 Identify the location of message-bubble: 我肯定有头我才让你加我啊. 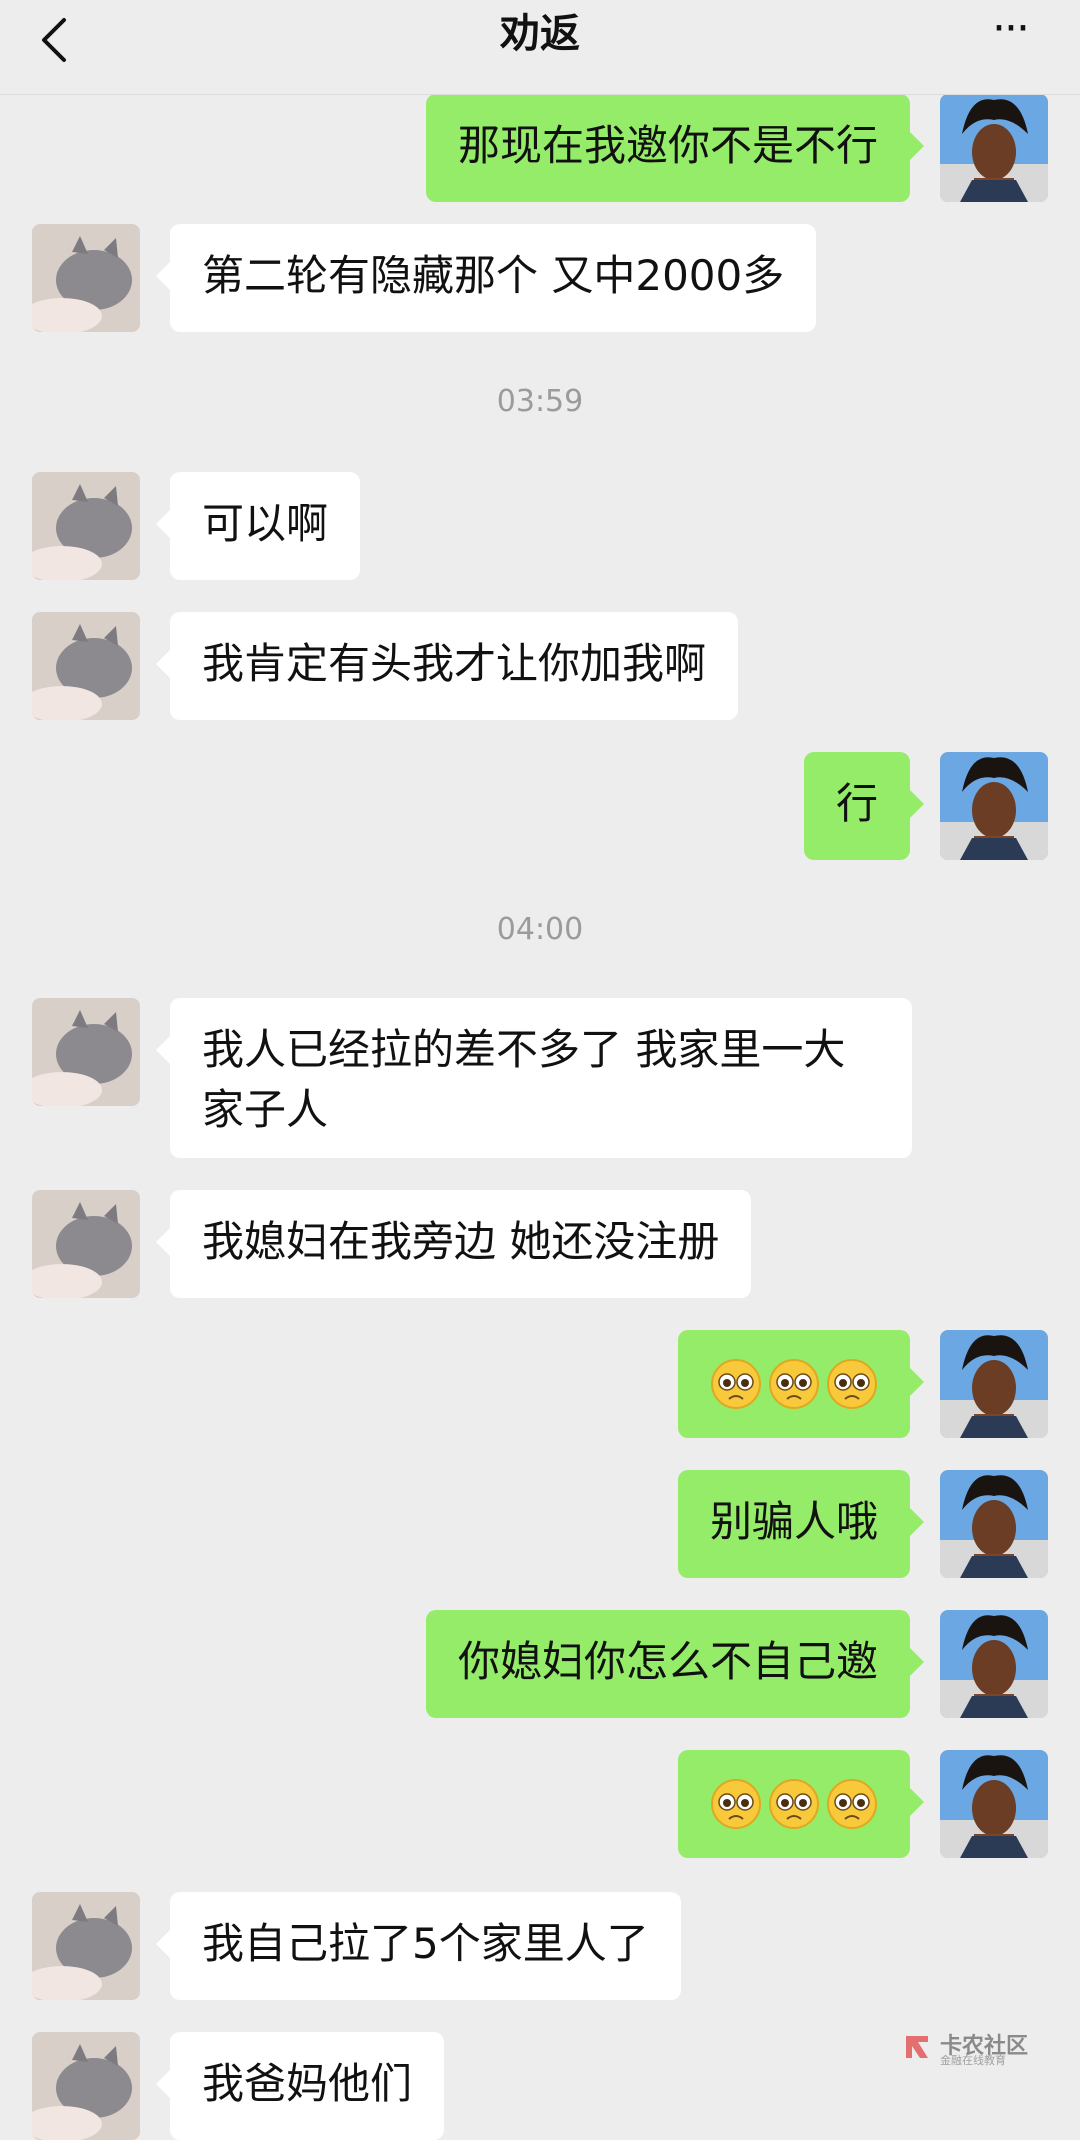
(447, 666).